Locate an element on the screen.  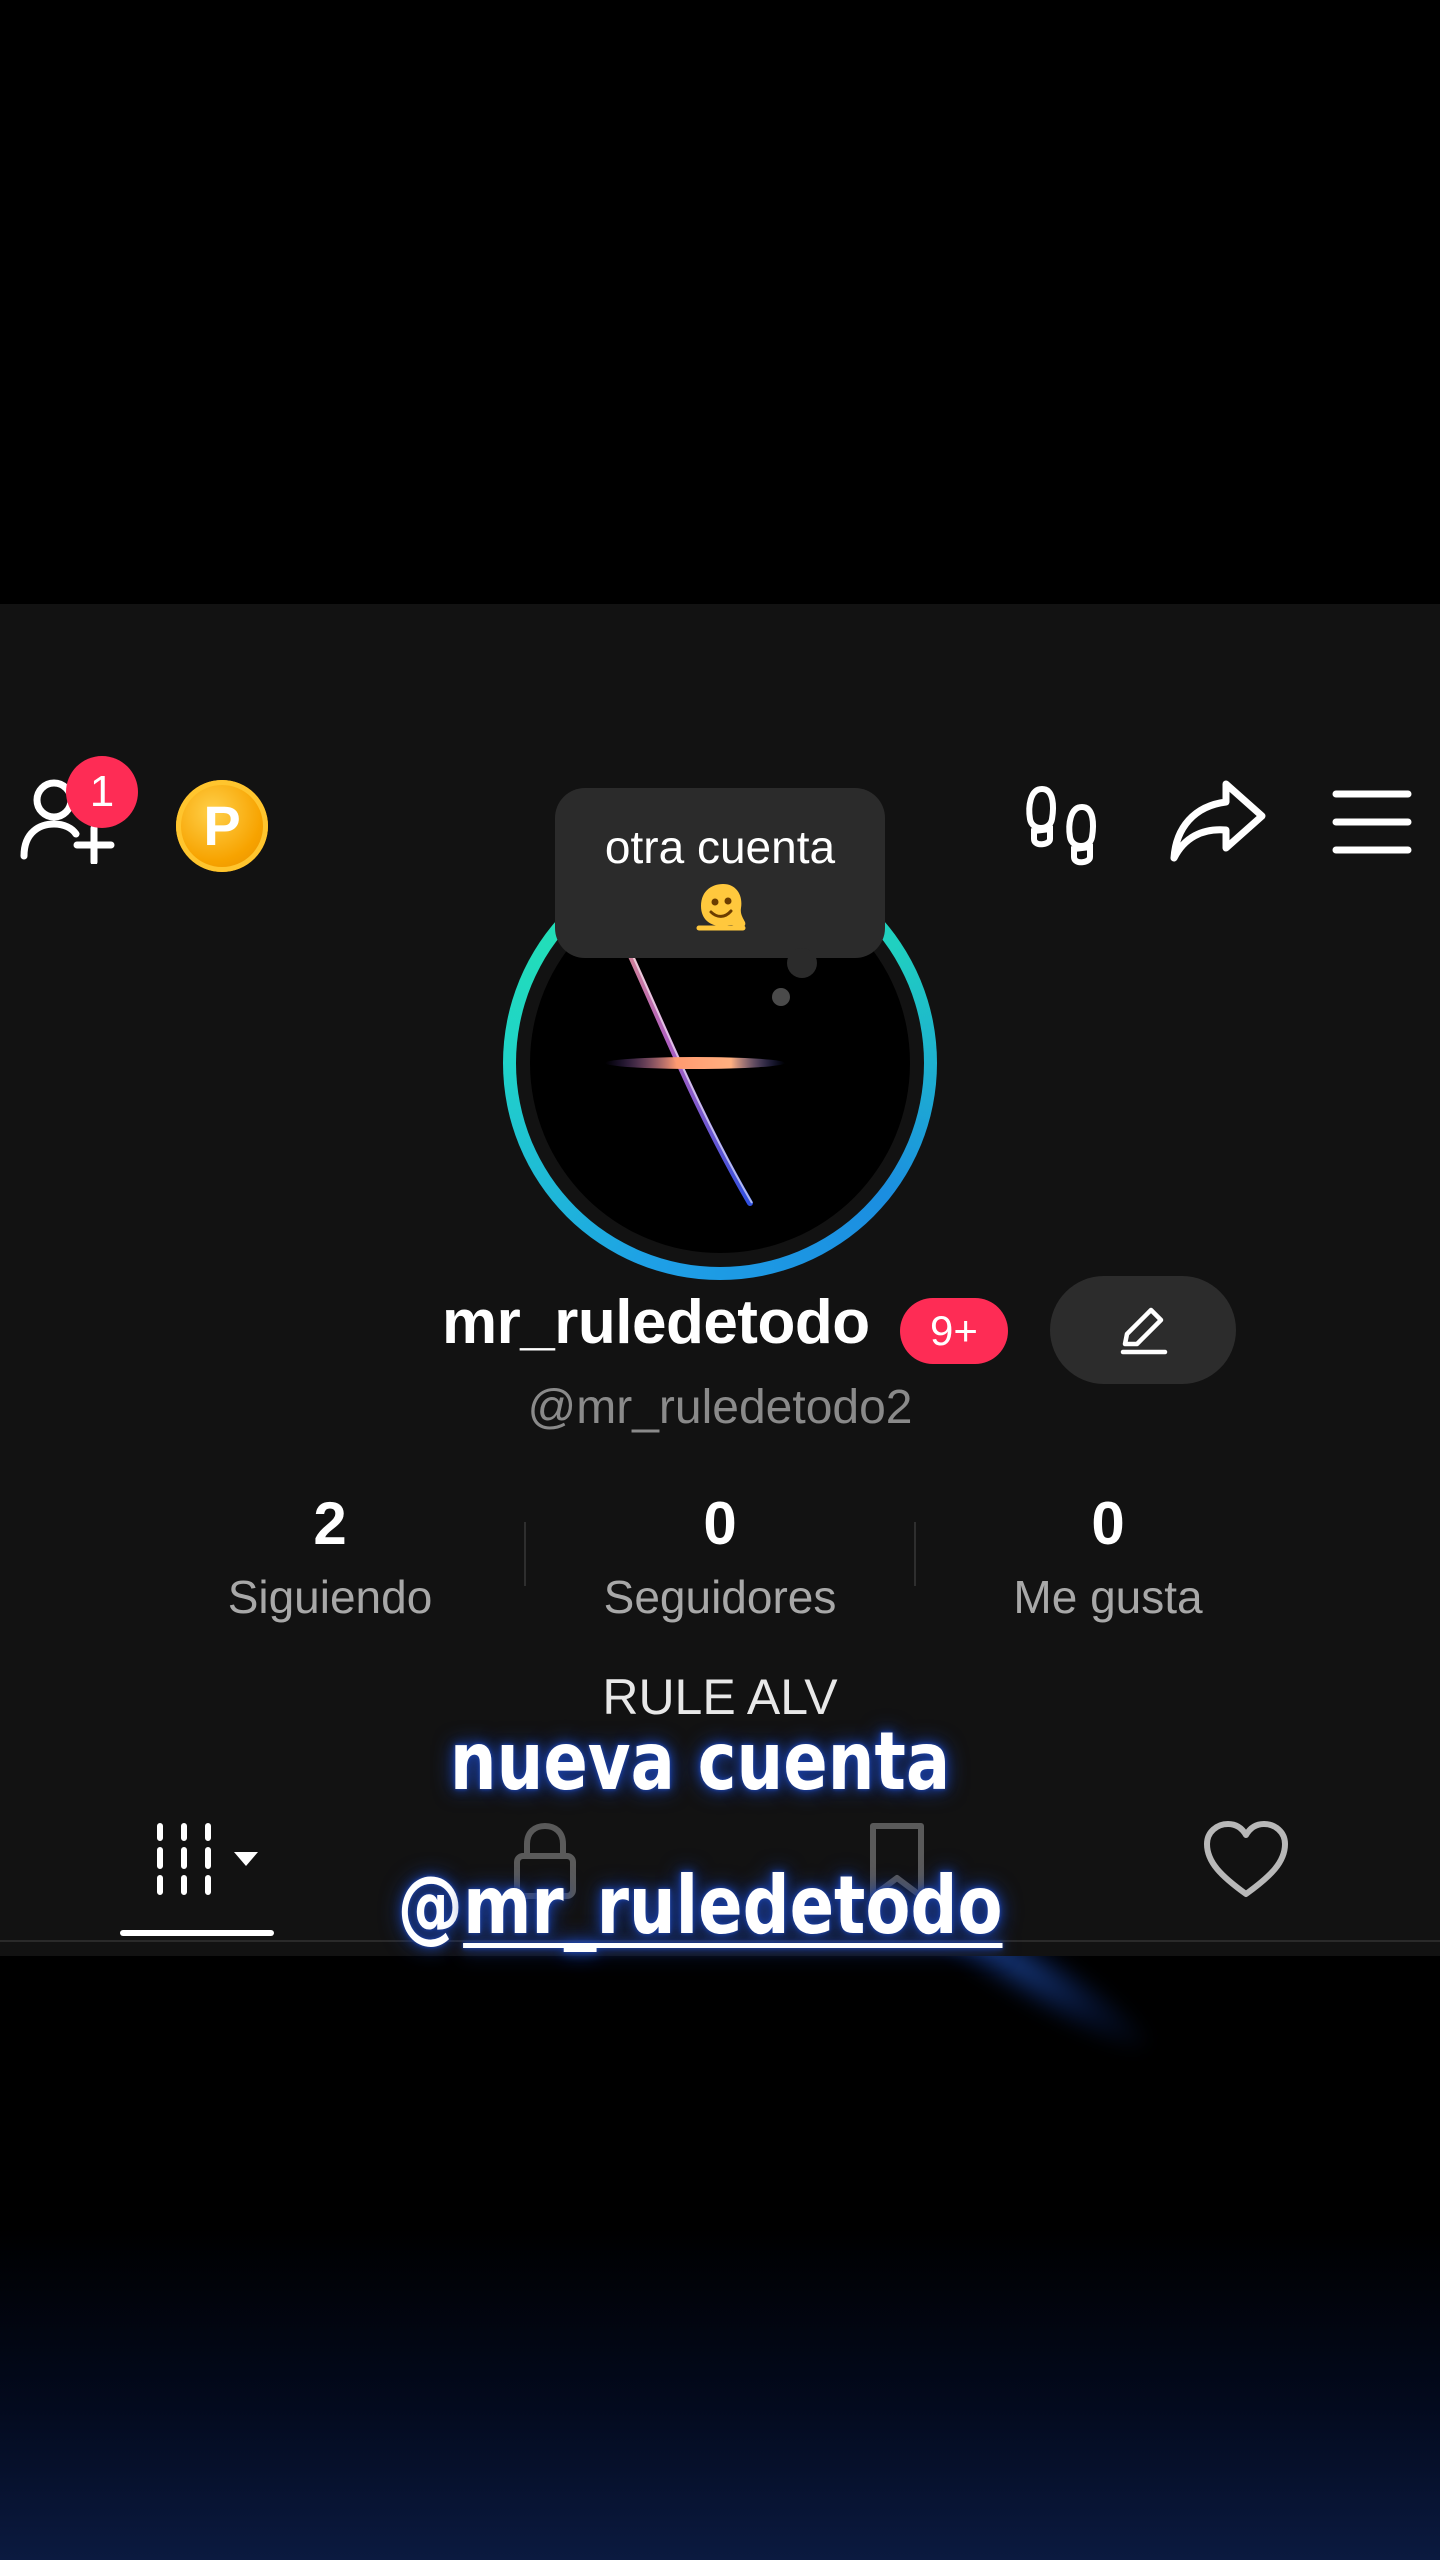
menu-button is located at coordinates (1372, 822).